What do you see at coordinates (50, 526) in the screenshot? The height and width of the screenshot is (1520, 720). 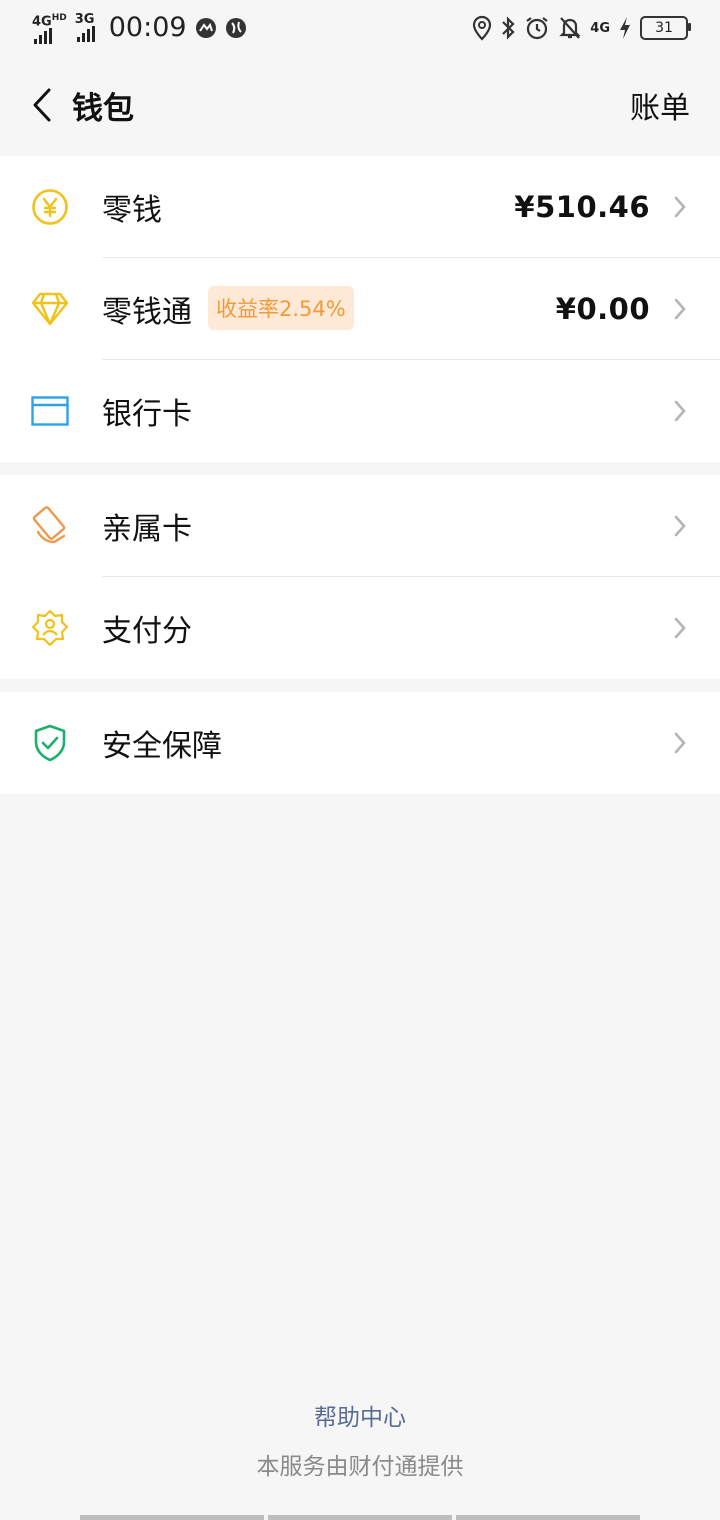 I see `family-card-icon` at bounding box center [50, 526].